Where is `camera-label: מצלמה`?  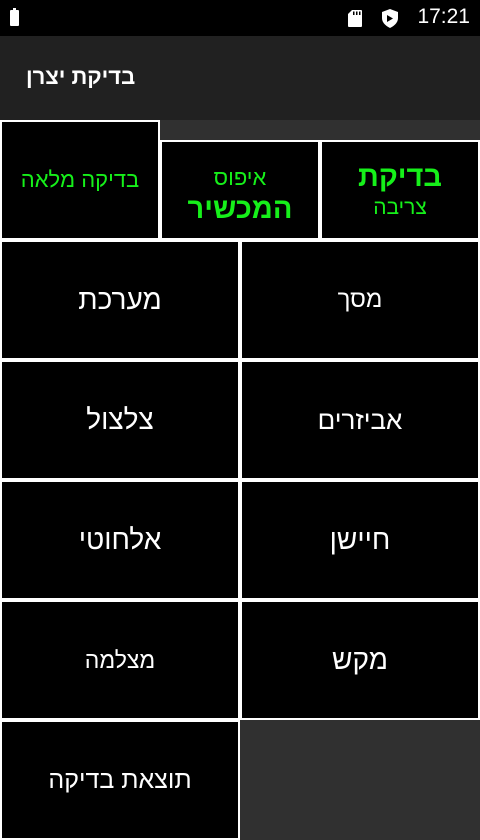 camera-label: מצלמה is located at coordinates (120, 659).